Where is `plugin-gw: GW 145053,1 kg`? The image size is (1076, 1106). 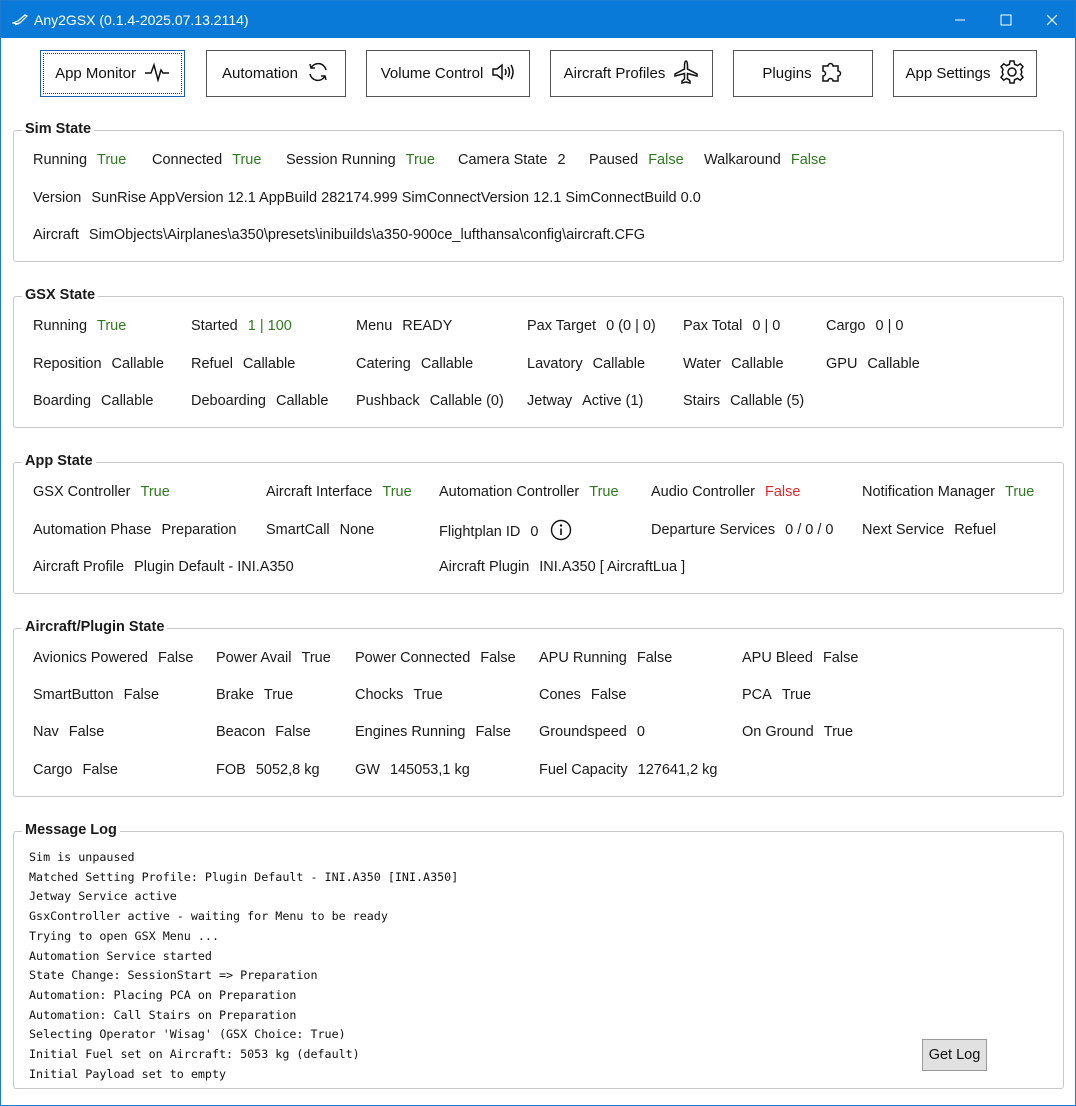
plugin-gw: GW 145053,1 kg is located at coordinates (412, 770).